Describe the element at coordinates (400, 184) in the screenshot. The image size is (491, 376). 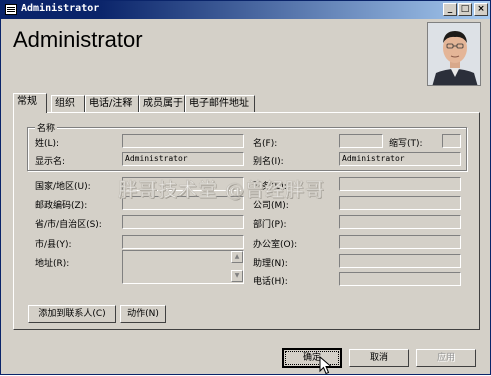
I see `job-title-field` at that location.